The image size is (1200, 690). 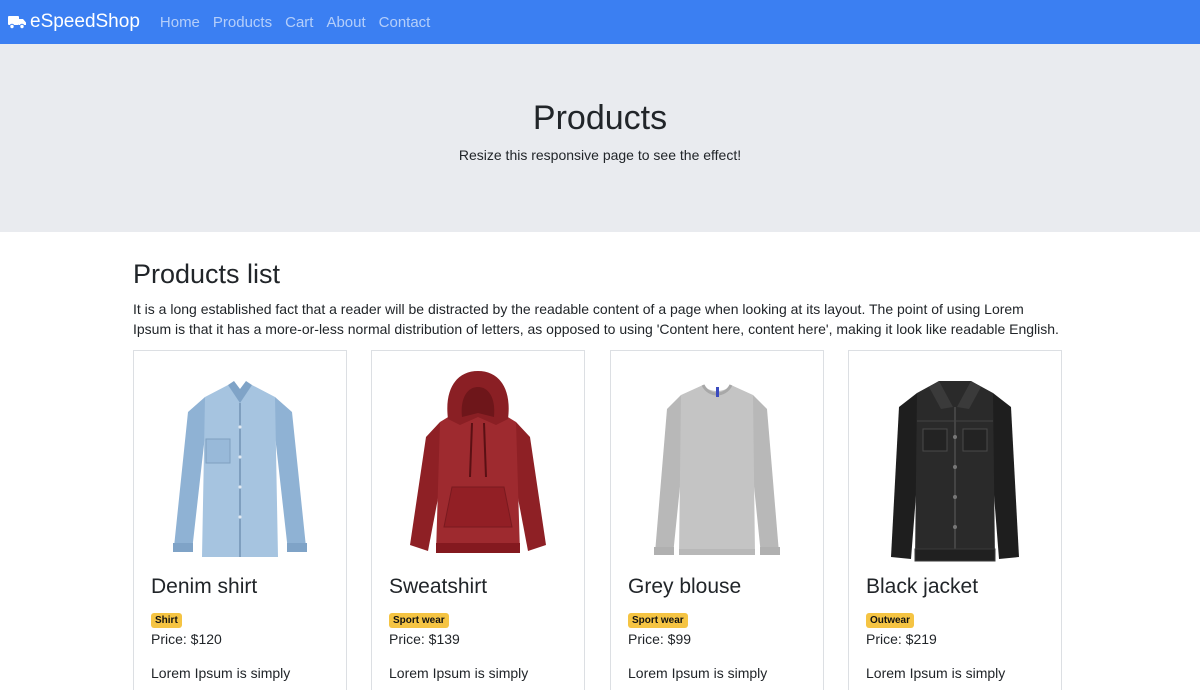 What do you see at coordinates (478, 462) in the screenshot?
I see `sweatshirt-image` at bounding box center [478, 462].